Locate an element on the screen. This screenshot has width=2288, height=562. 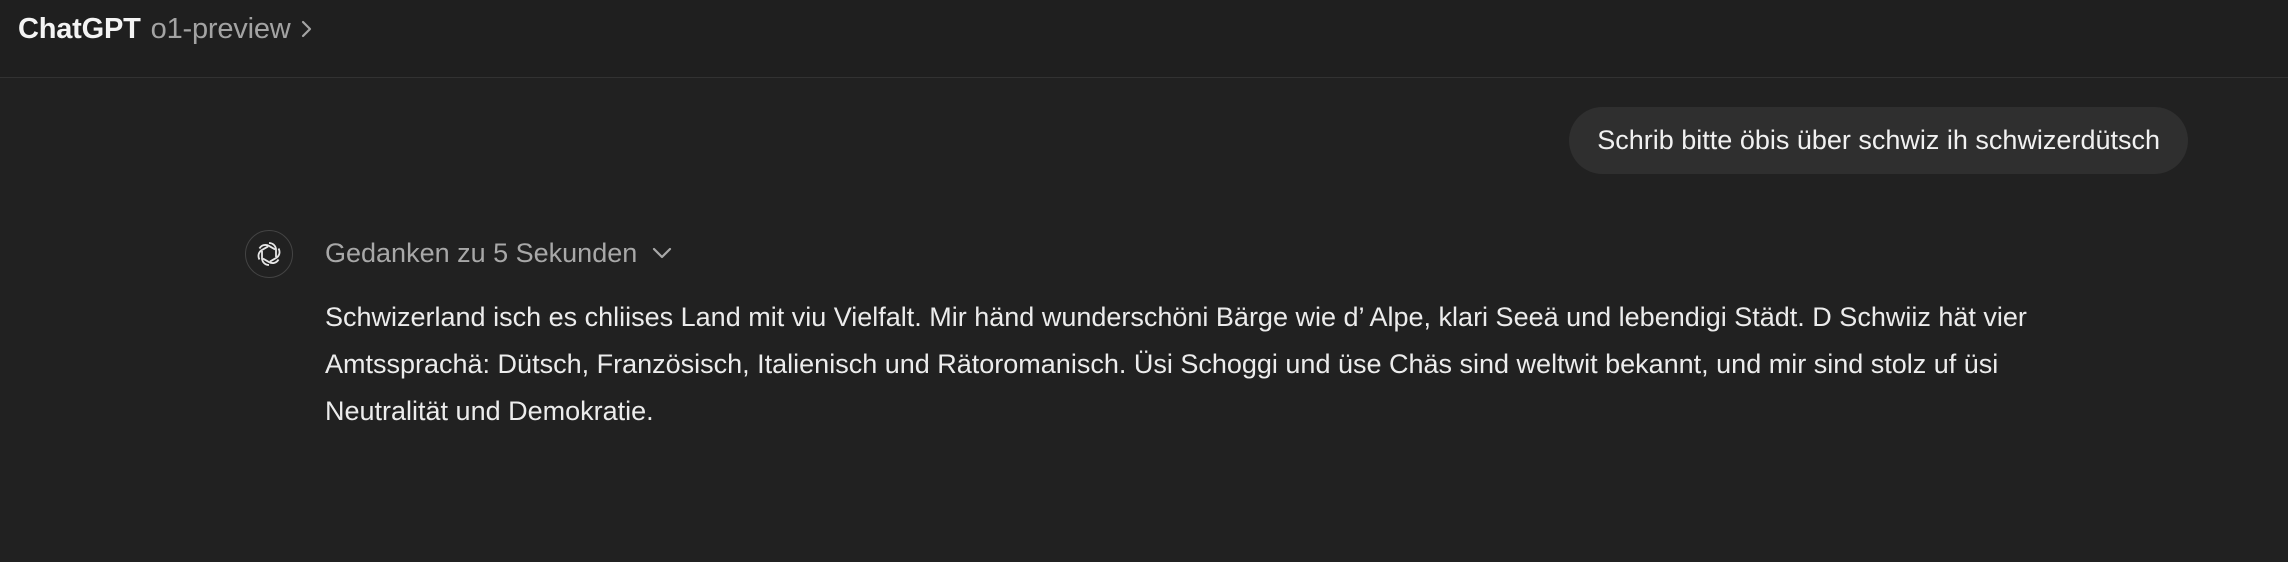
top-bar: ChatGPT o1-preview is located at coordinates (1144, 39).